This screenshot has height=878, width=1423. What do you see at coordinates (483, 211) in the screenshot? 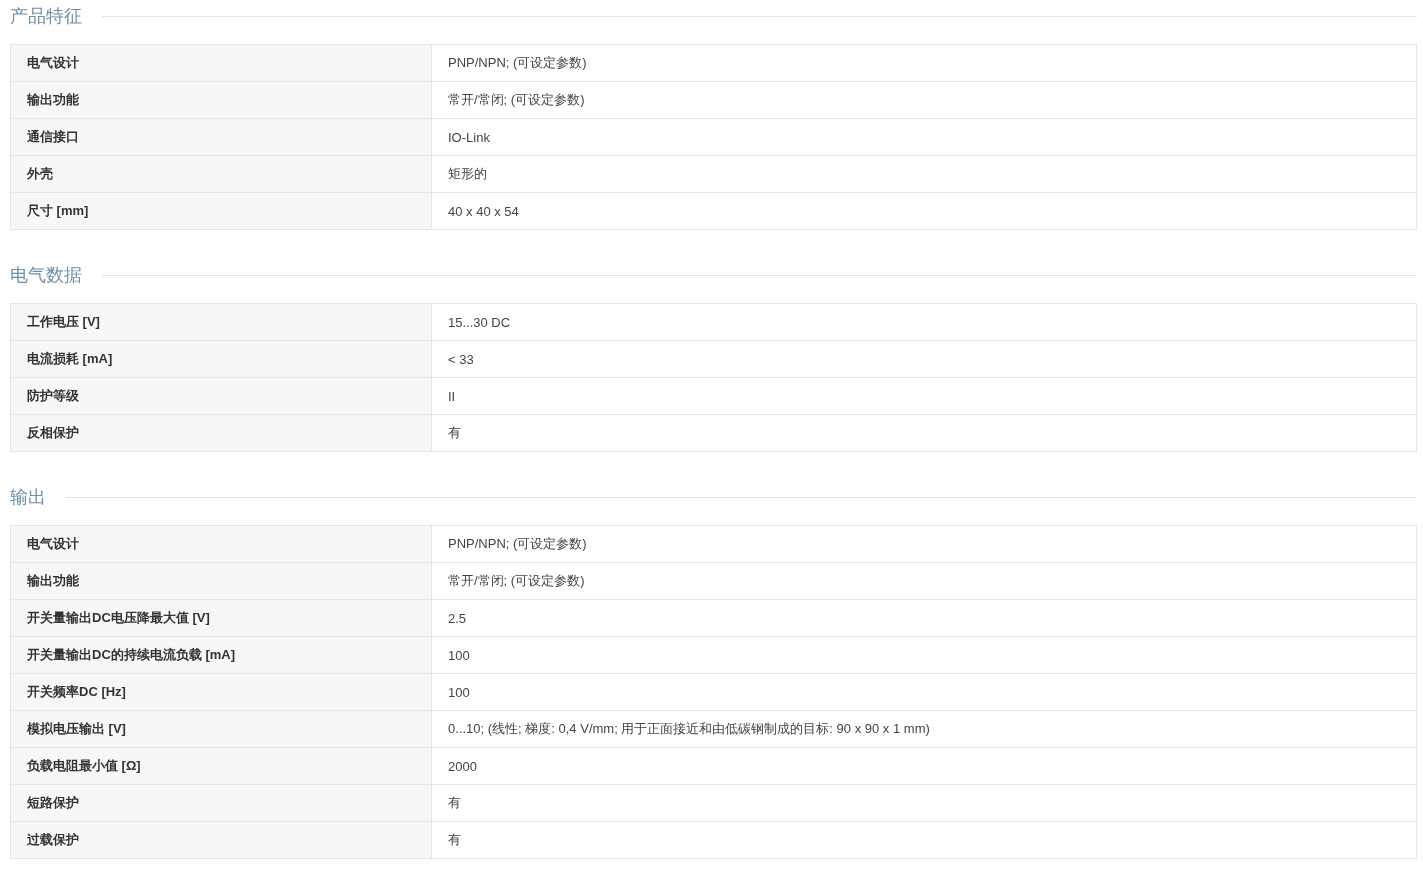
I see `value-cell-text: 40 x 40 x 54` at bounding box center [483, 211].